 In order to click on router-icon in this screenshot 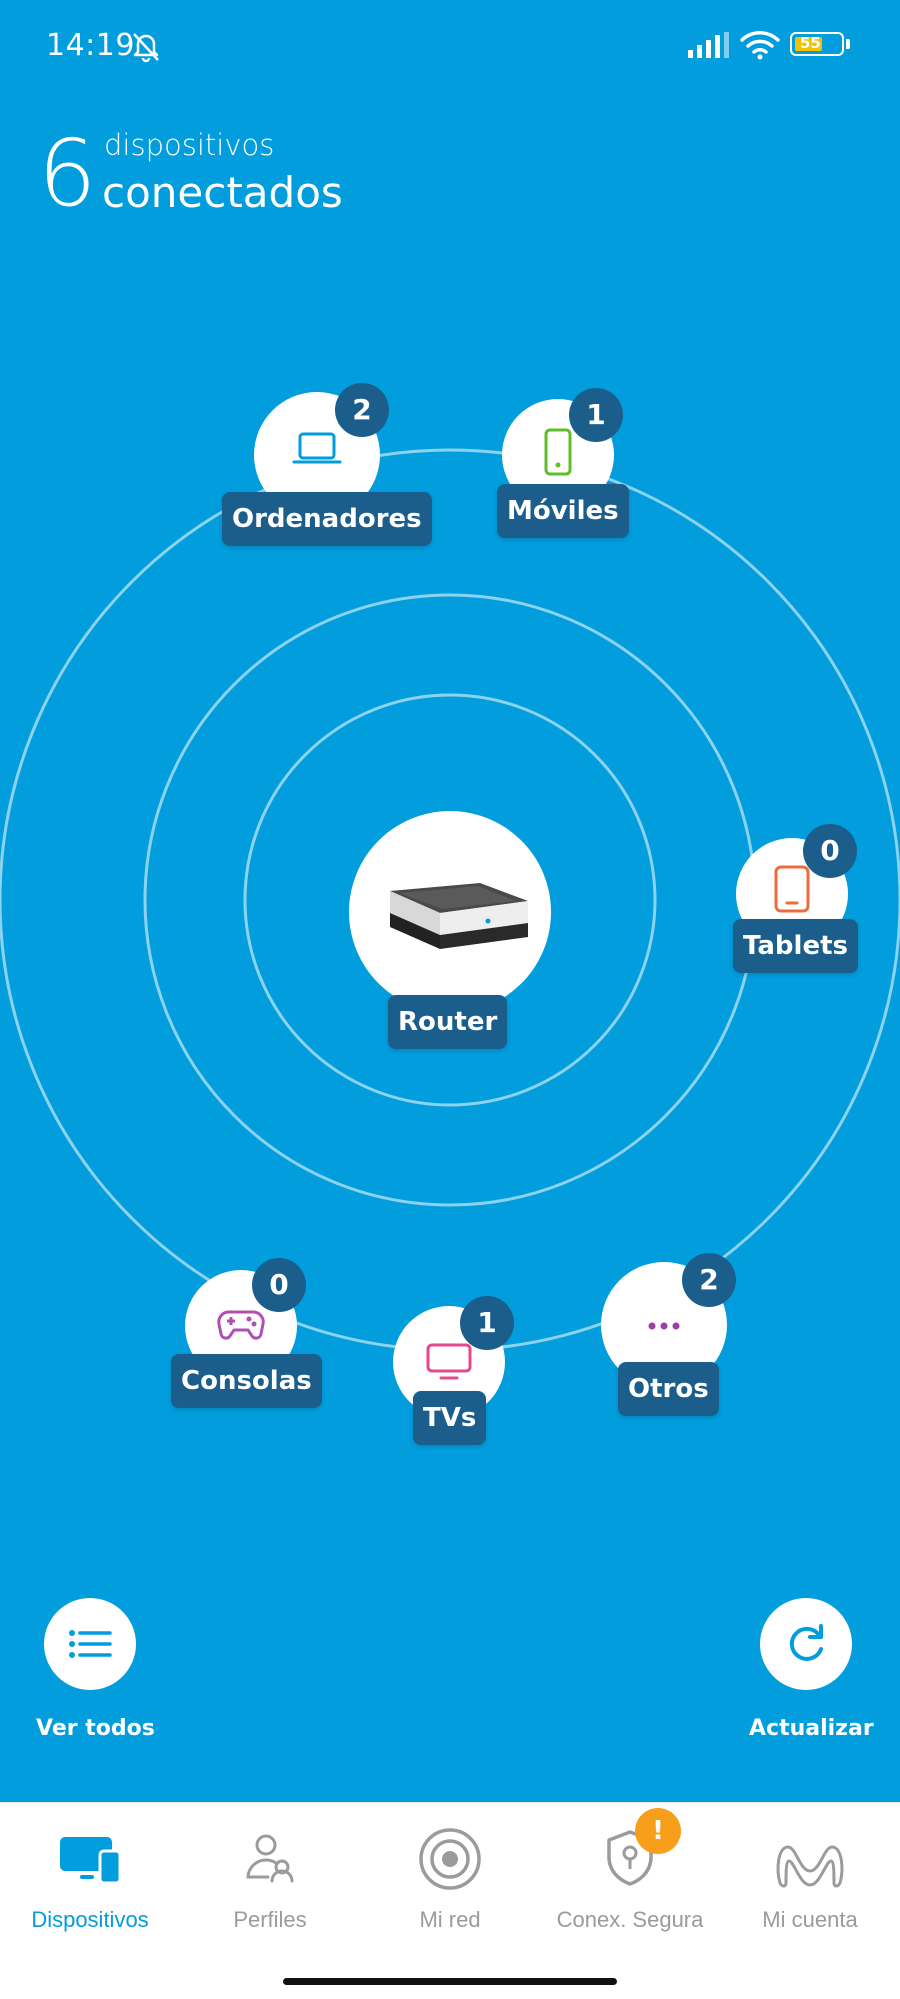, I will do `click(459, 916)`.